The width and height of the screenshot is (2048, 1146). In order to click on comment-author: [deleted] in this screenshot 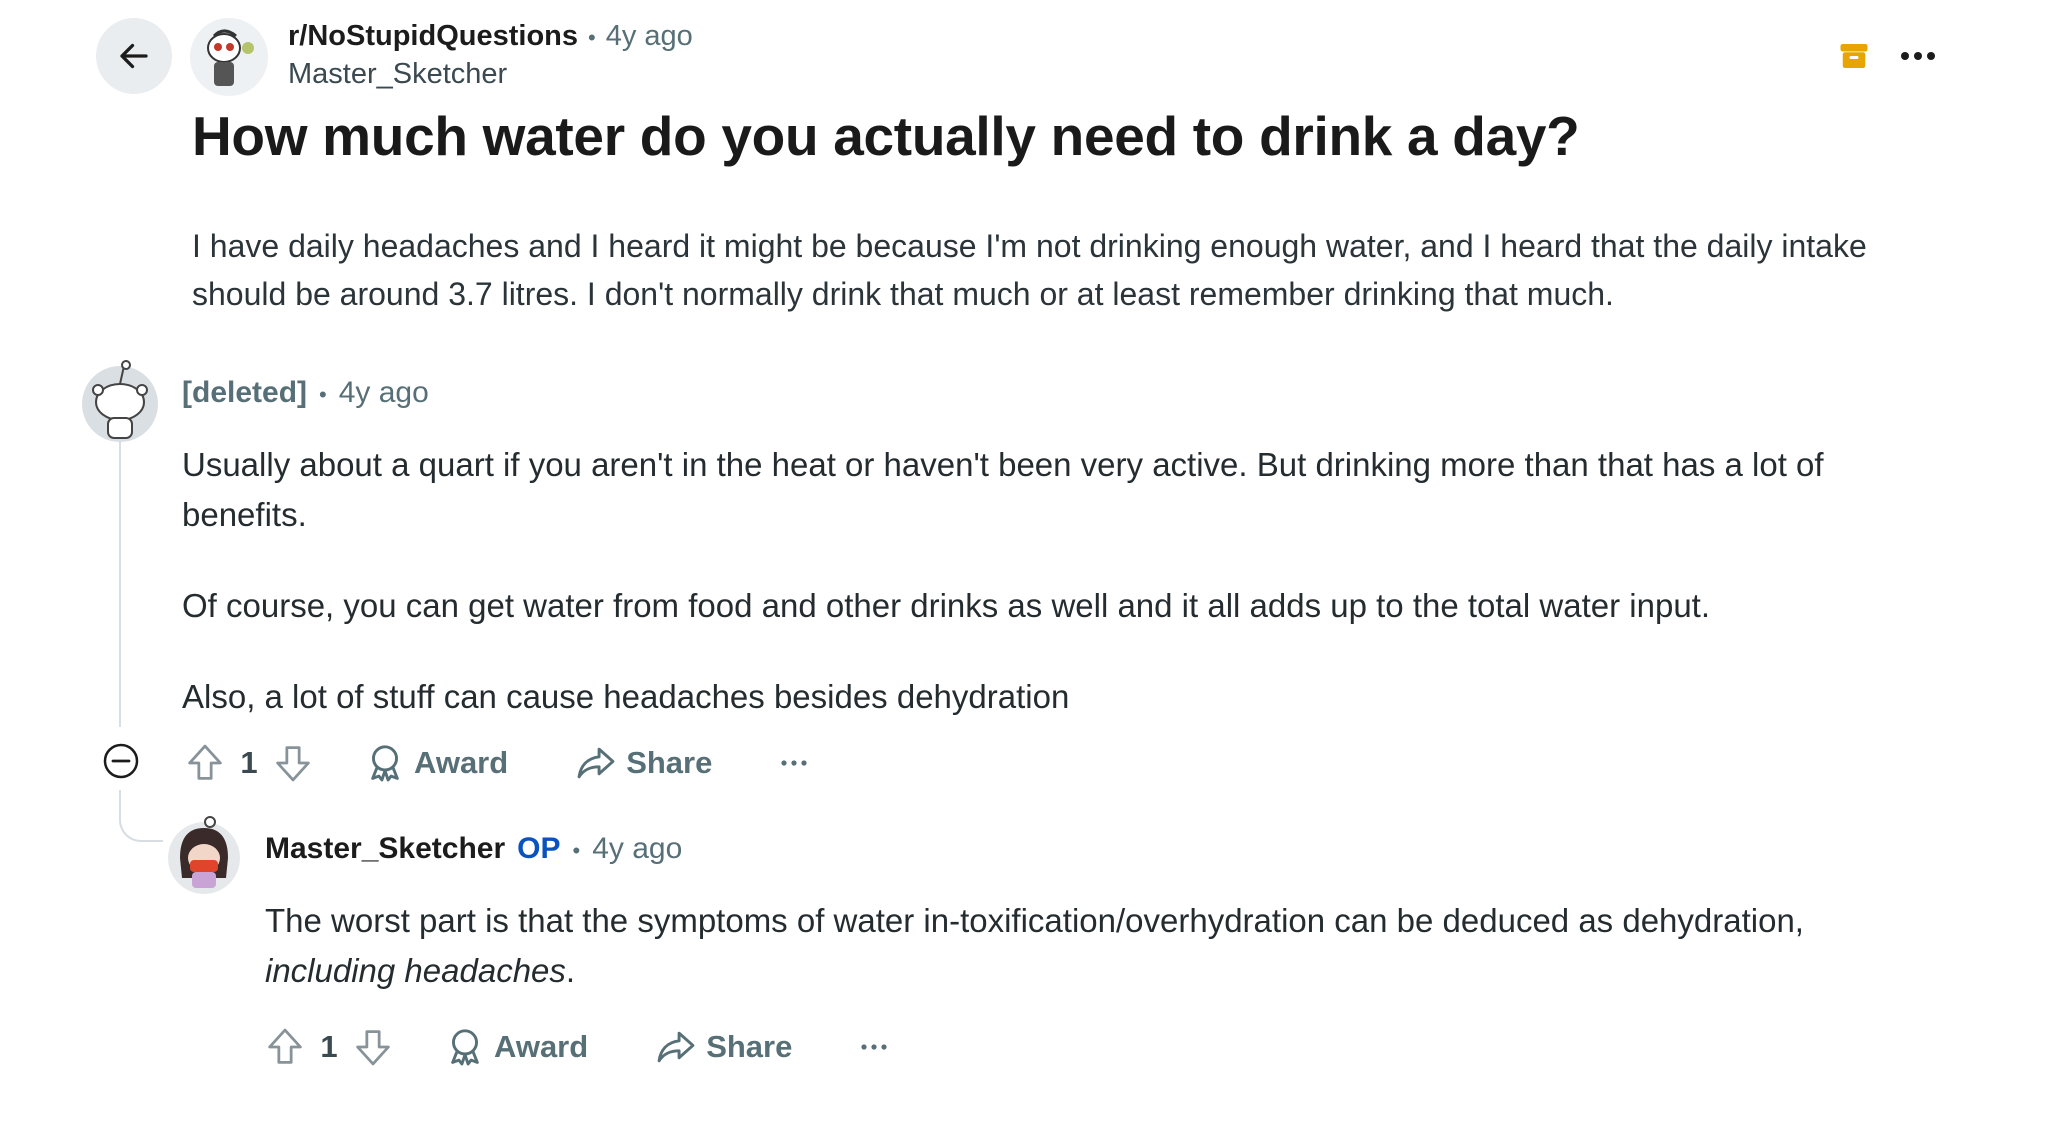, I will do `click(244, 393)`.